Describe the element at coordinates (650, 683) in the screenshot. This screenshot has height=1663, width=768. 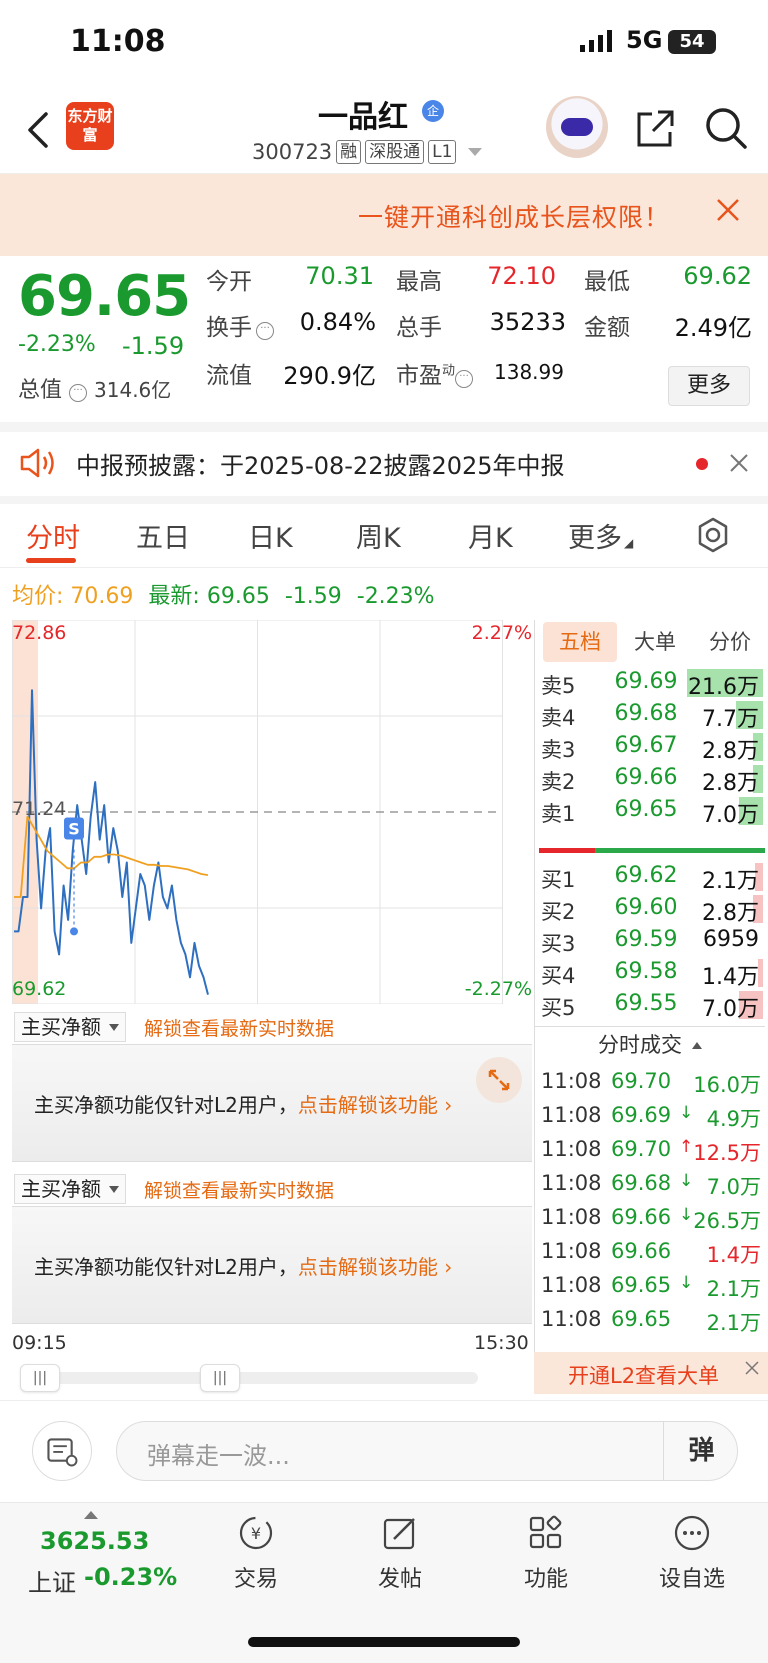
I see `ask-row: 卖5 69.69 21.6万` at that location.